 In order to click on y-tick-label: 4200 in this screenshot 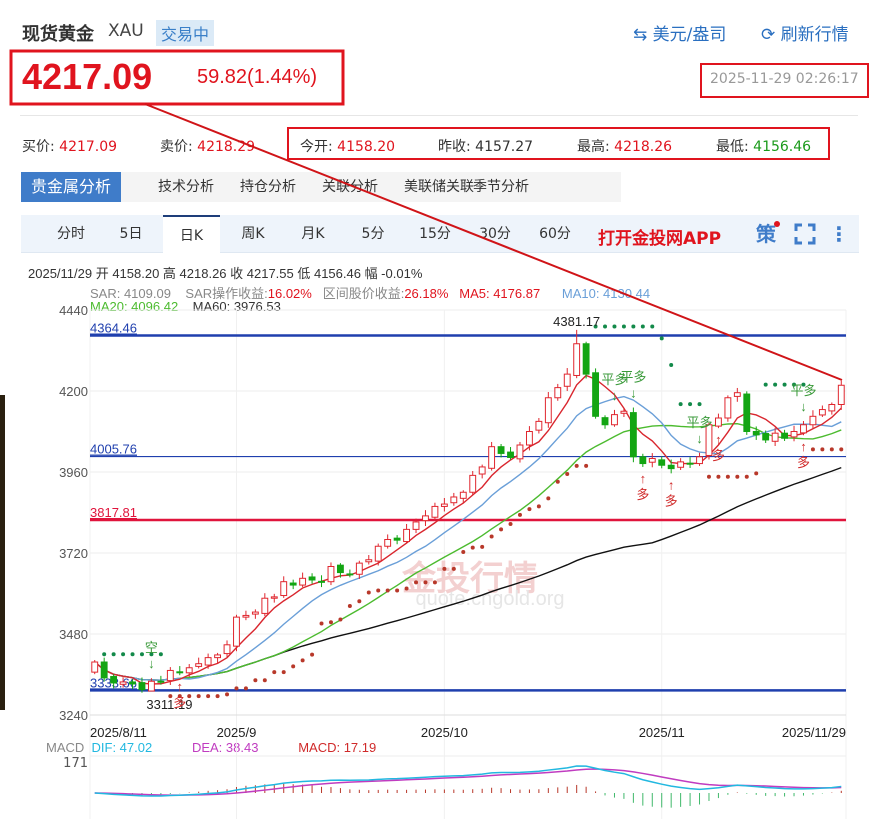, I will do `click(73, 391)`.